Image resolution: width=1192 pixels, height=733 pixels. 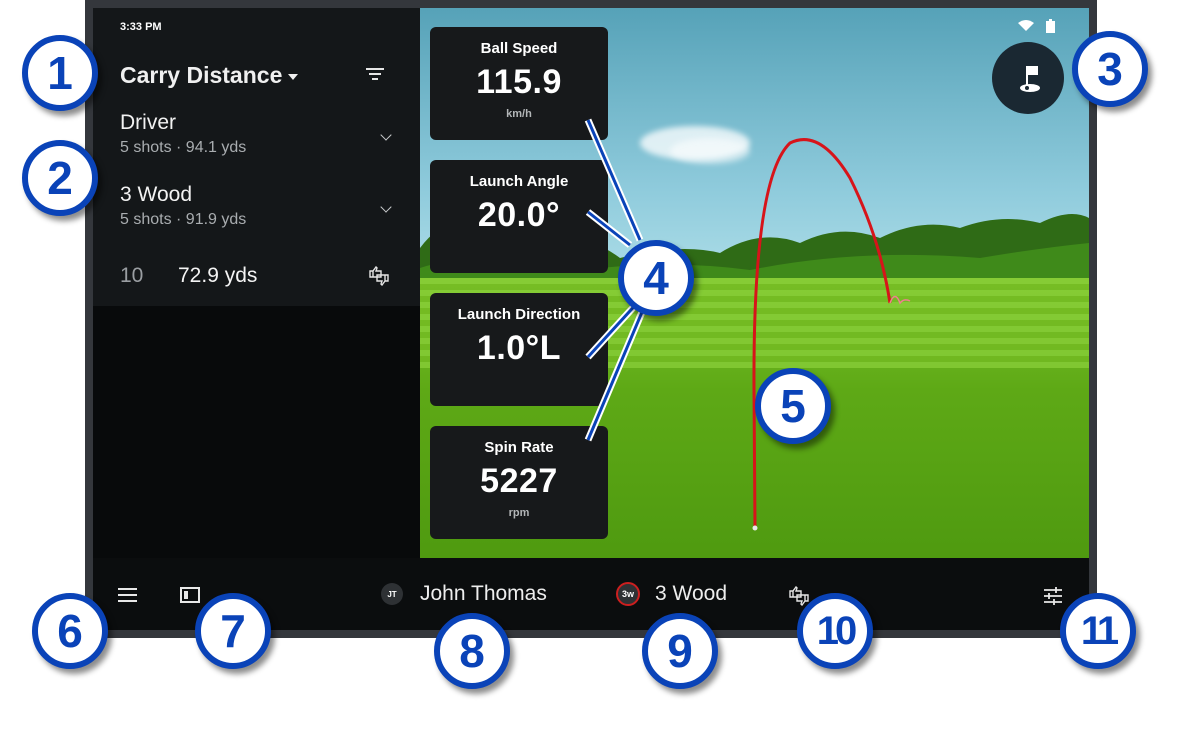 I want to click on club-group-summary: 5 shots · 91.9 yds, so click(x=183, y=219).